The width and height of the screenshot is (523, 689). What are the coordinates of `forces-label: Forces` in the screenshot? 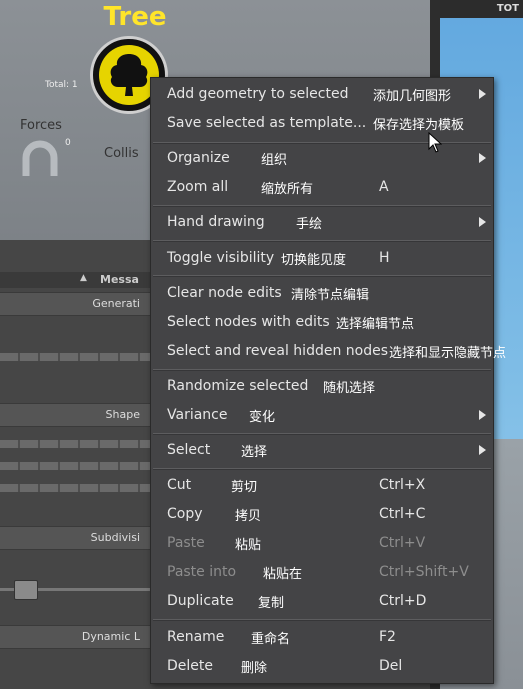 It's located at (41, 125).